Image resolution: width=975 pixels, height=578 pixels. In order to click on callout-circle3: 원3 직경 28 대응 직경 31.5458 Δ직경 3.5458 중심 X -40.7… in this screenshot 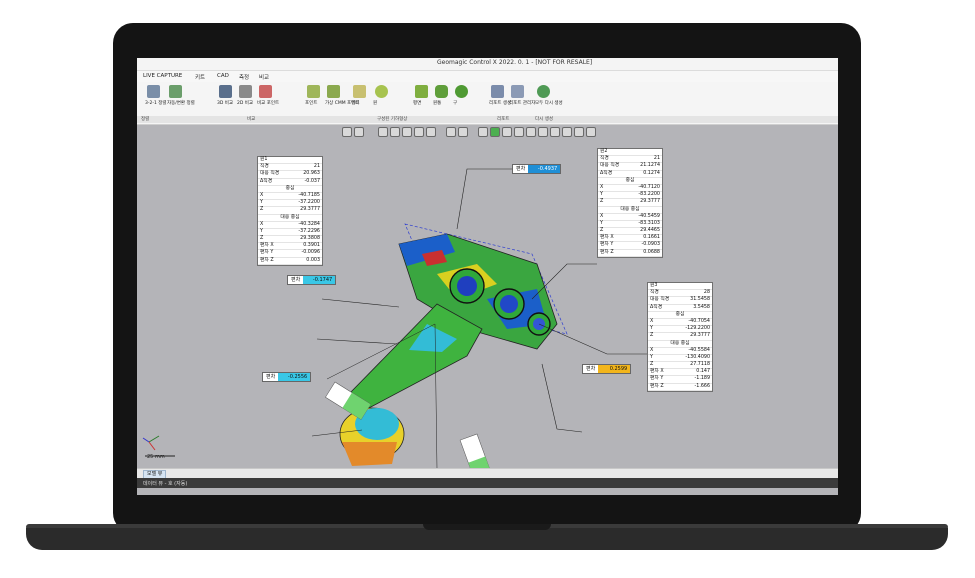, I will do `click(680, 337)`.